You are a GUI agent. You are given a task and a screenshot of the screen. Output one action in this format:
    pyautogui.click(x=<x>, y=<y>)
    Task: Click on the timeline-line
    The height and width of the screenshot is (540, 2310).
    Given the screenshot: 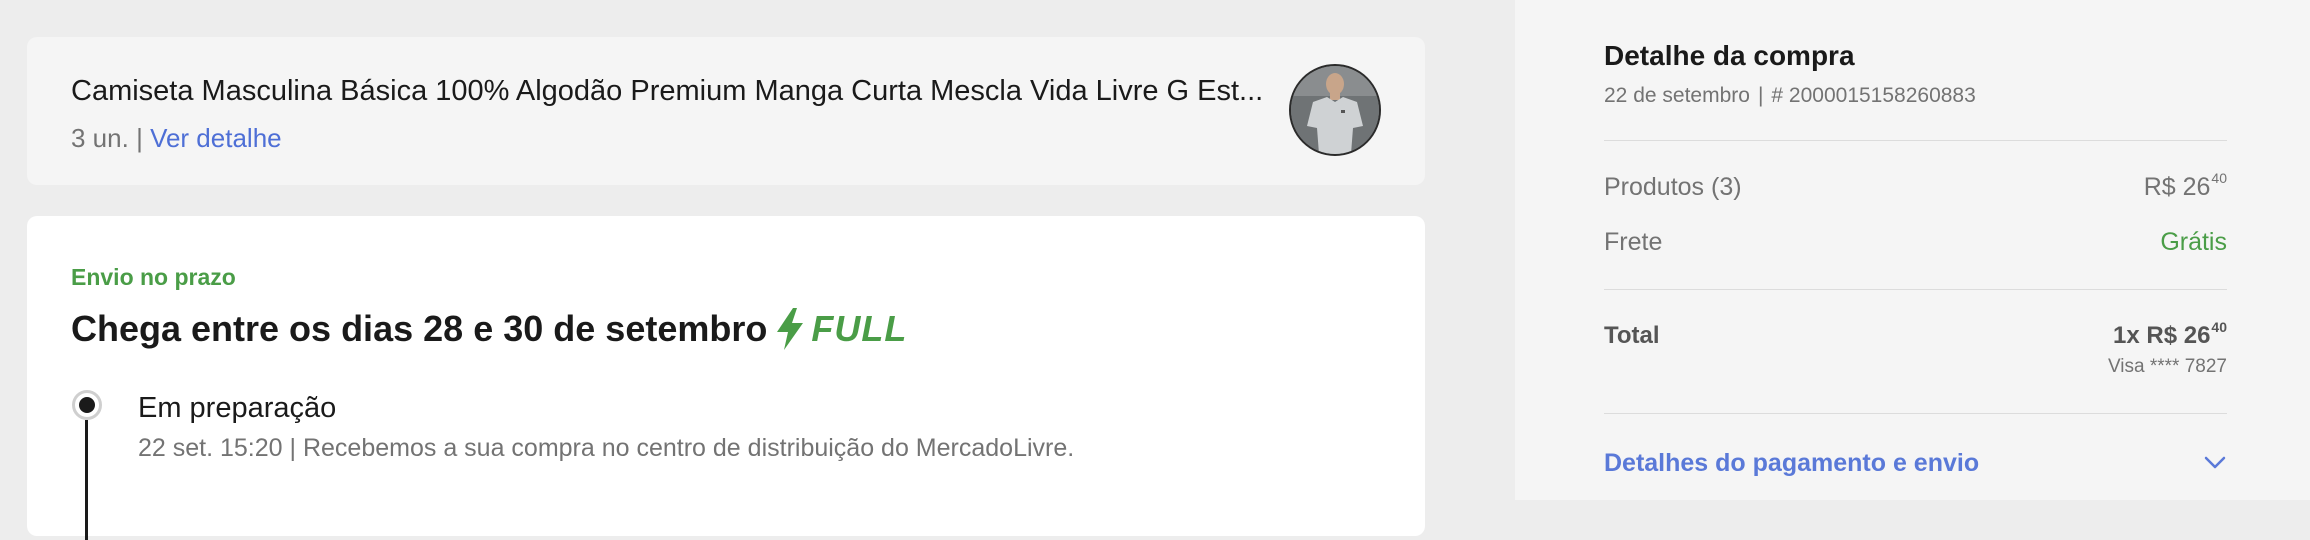 What is the action you would take?
    pyautogui.click(x=86, y=480)
    